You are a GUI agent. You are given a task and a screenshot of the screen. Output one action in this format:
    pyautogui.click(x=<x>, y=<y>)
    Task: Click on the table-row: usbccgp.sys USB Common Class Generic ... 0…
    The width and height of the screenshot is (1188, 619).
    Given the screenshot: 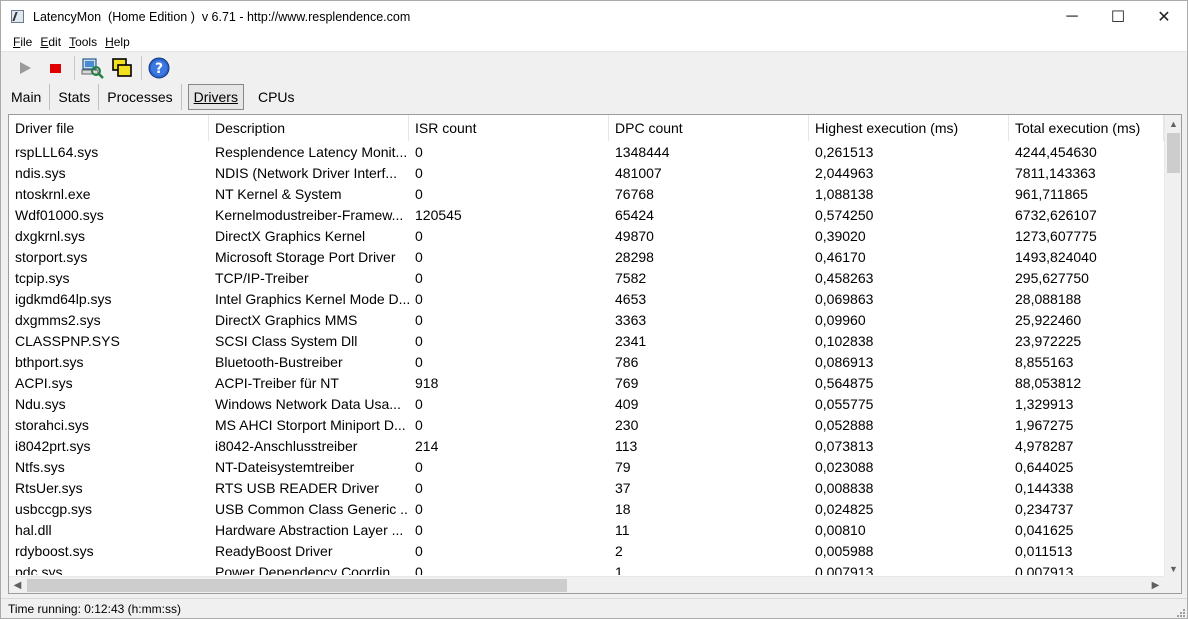 What is the action you would take?
    pyautogui.click(x=586, y=508)
    